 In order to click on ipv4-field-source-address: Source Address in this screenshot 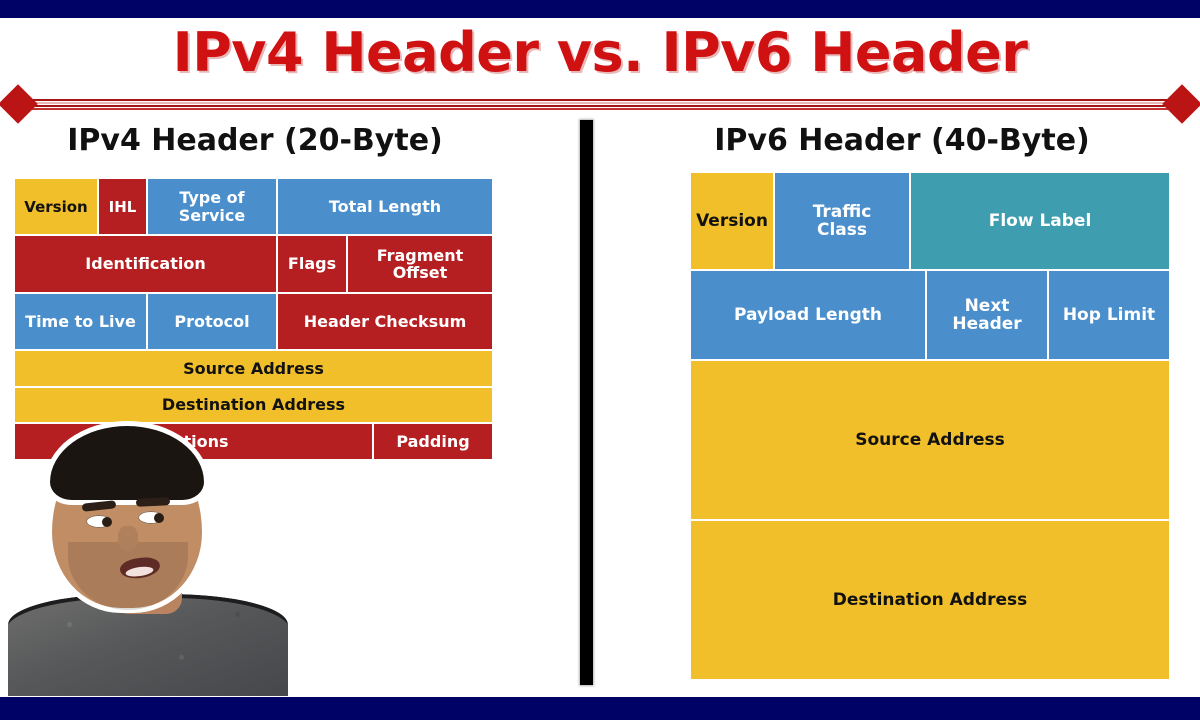, I will do `click(253, 368)`.